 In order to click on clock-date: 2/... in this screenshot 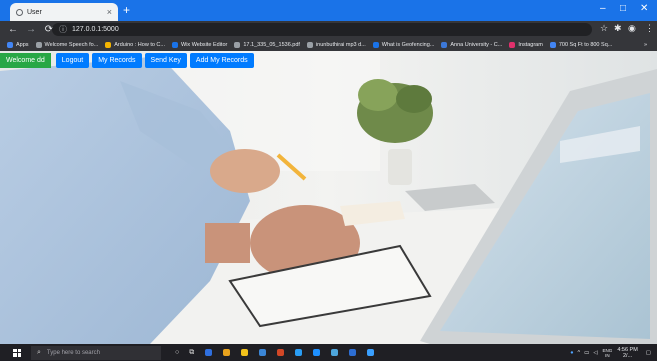, I will do `click(627, 356)`.